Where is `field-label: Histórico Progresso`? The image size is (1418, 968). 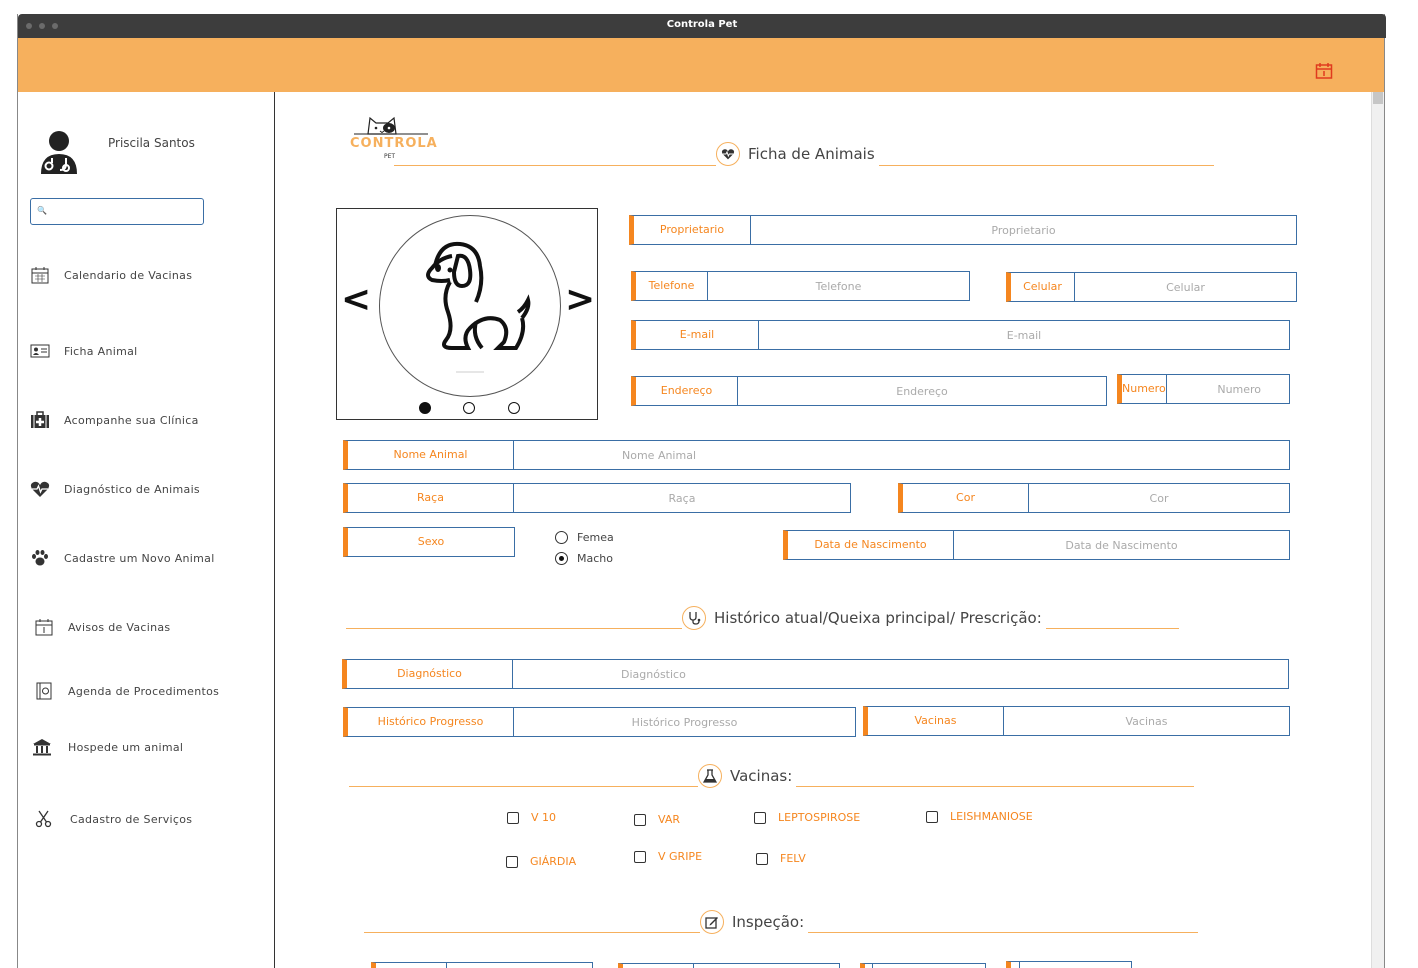 field-label: Histórico Progresso is located at coordinates (431, 722).